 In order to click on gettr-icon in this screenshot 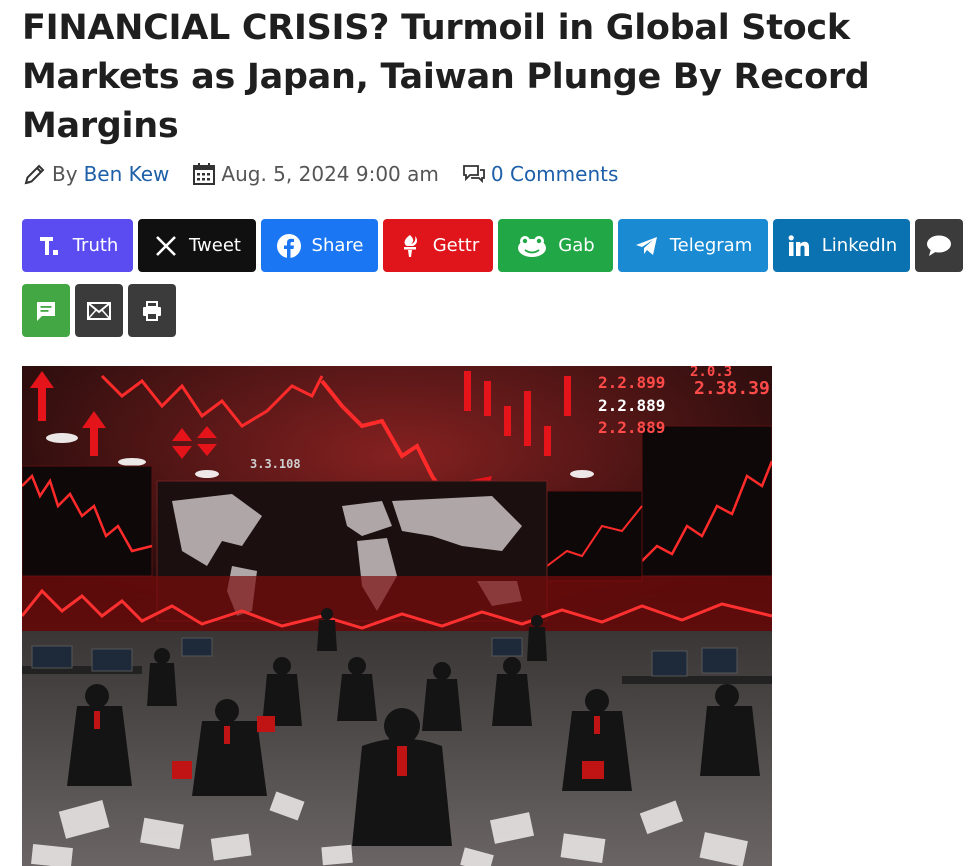, I will do `click(410, 246)`.